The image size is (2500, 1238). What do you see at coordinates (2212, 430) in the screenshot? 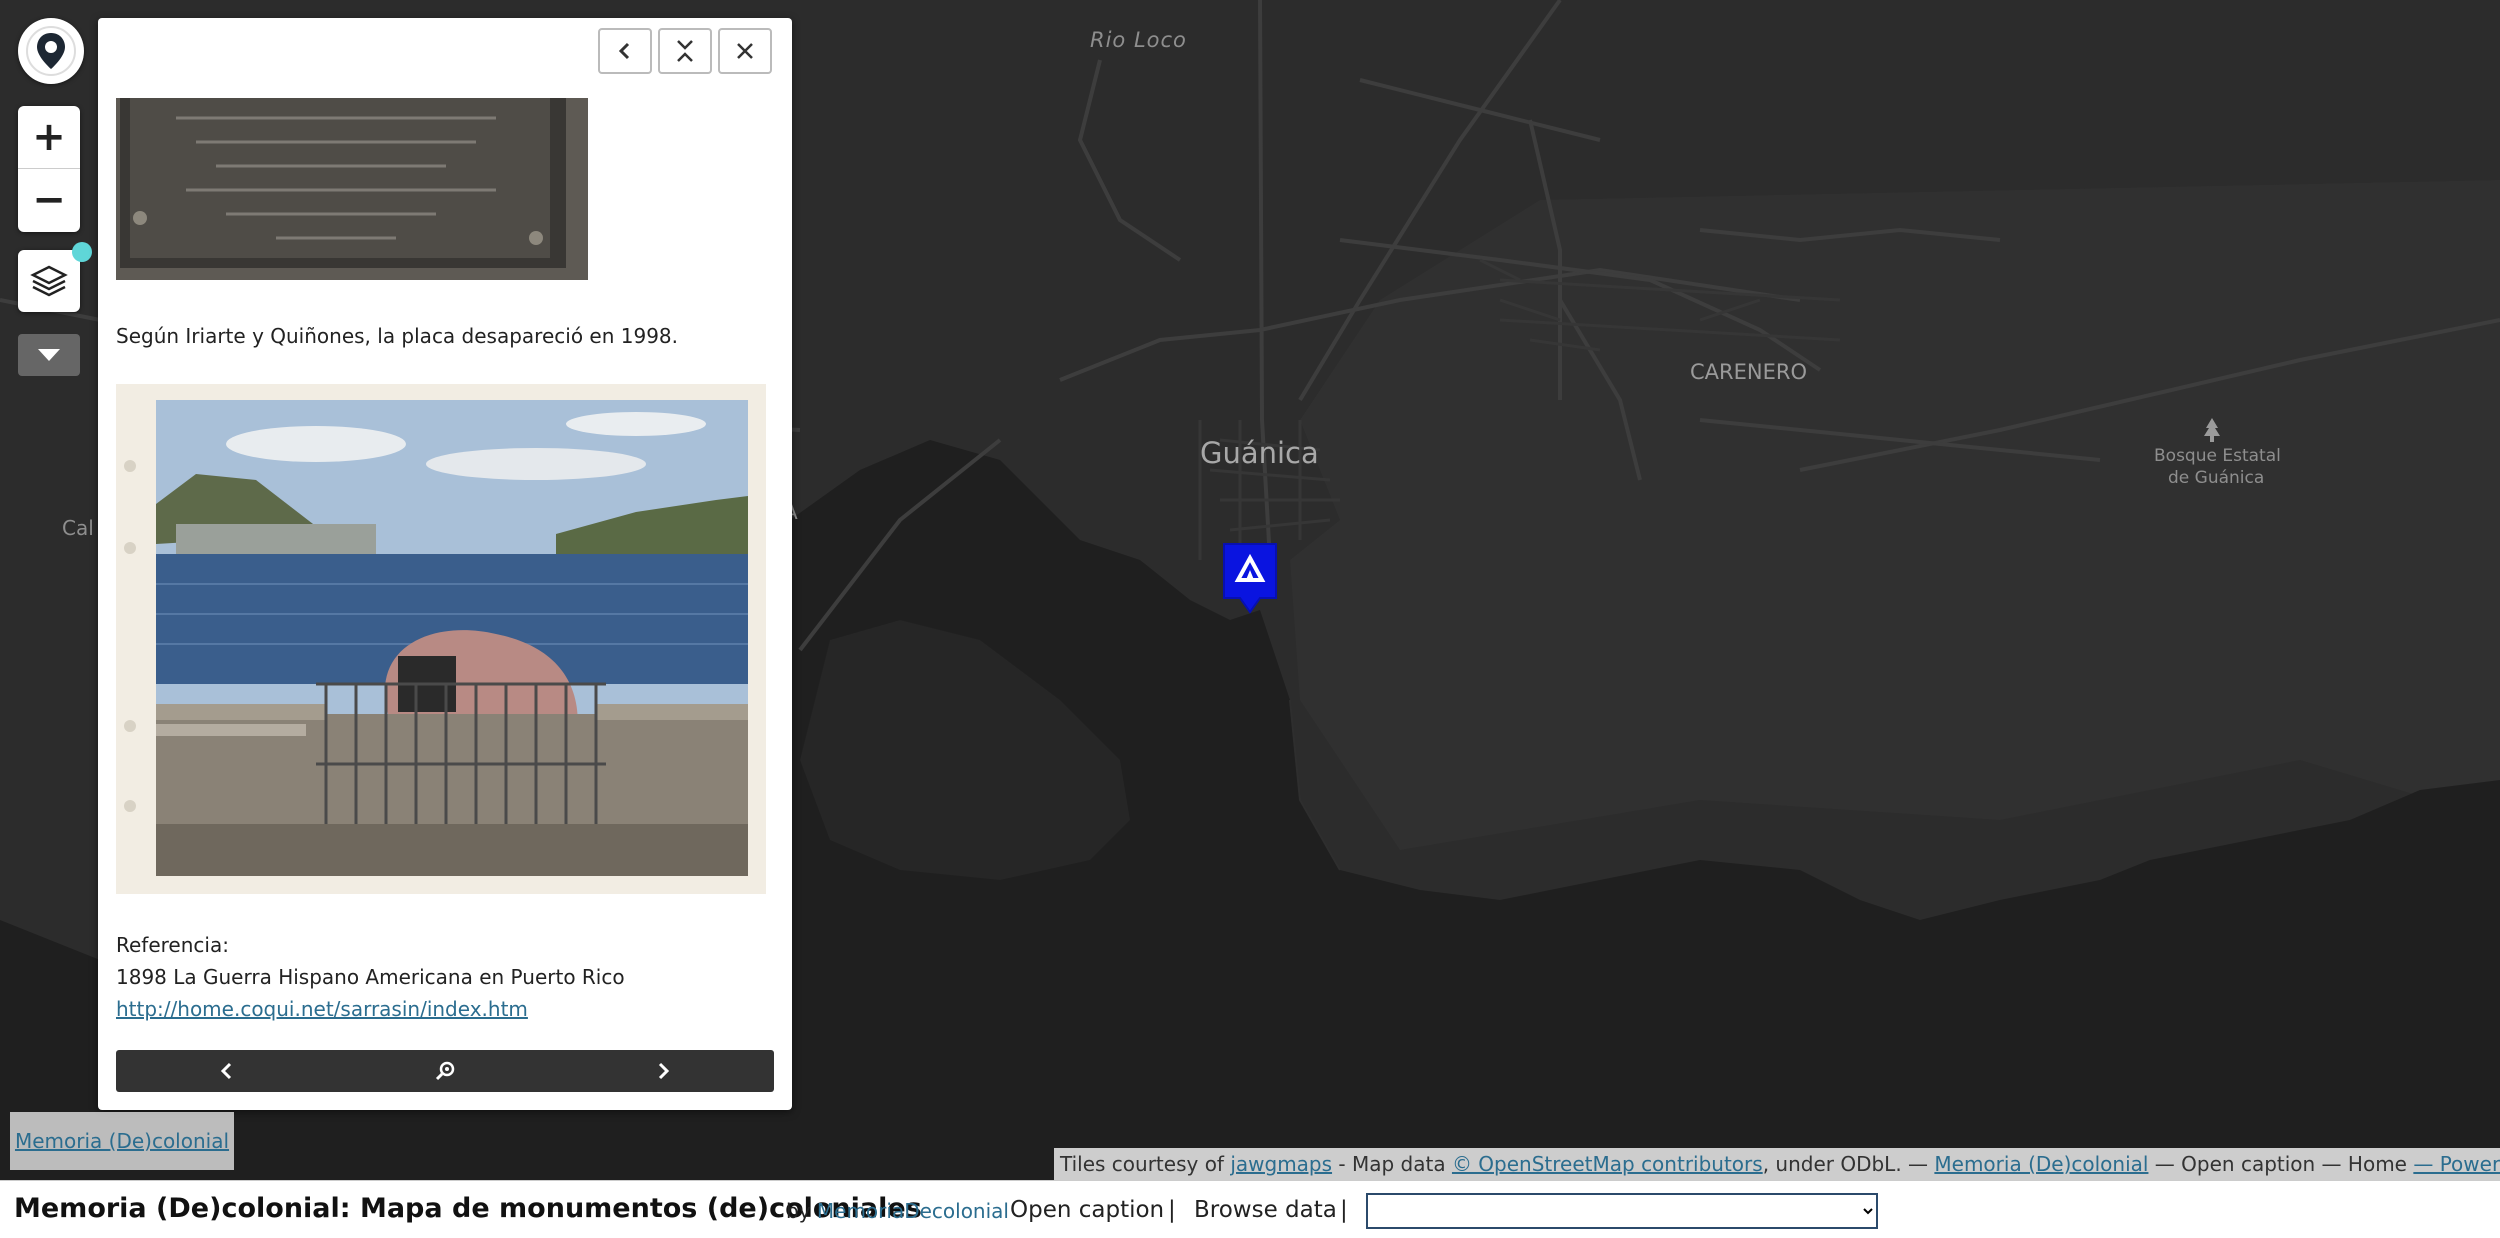
I see `tree-icon` at bounding box center [2212, 430].